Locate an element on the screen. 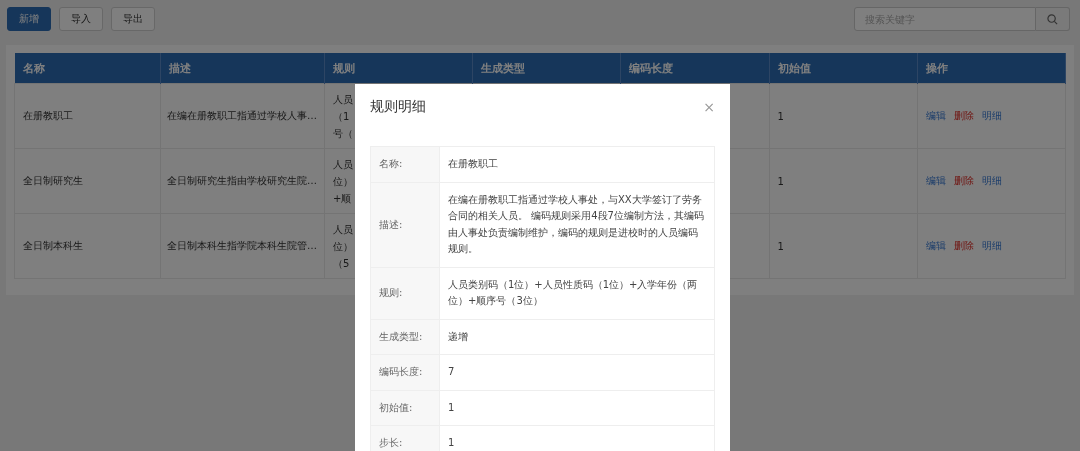  field-value: 递增 is located at coordinates (577, 337).